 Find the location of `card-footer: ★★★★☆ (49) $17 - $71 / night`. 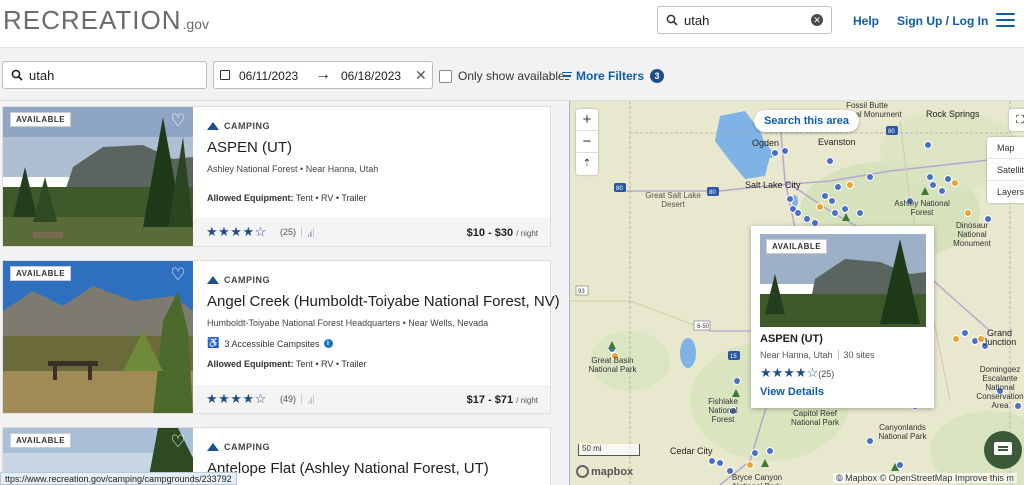

card-footer: ★★★★☆ (49) $17 - $71 / night is located at coordinates (371, 399).